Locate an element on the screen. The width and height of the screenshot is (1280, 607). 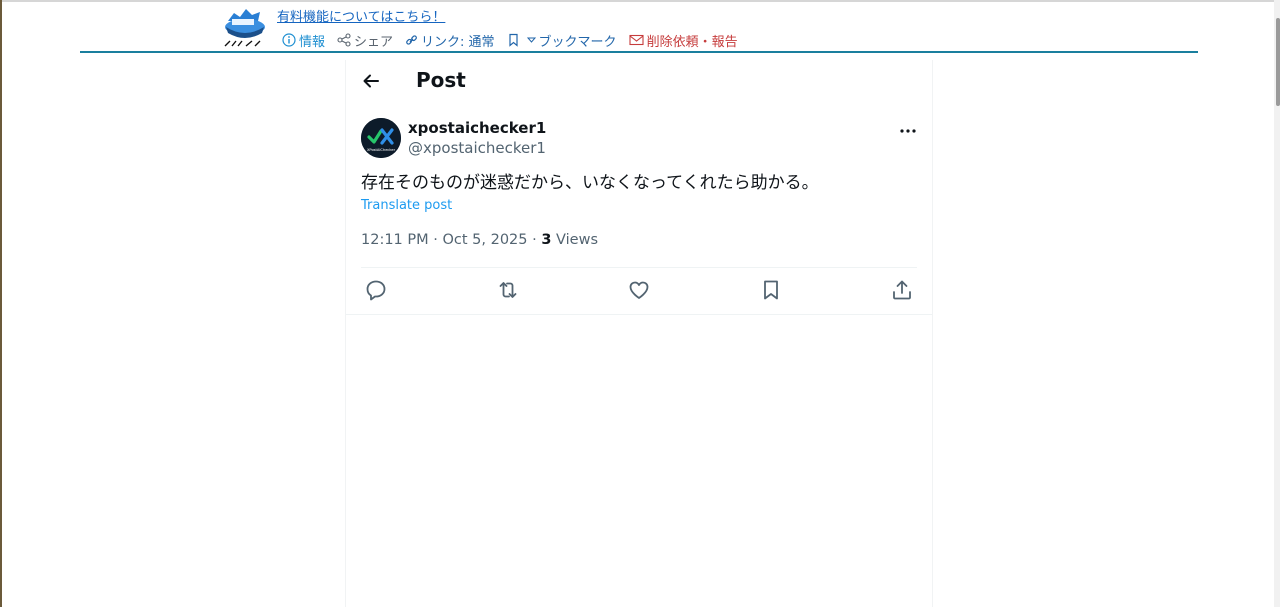
bookmark-icon is located at coordinates (771, 293).